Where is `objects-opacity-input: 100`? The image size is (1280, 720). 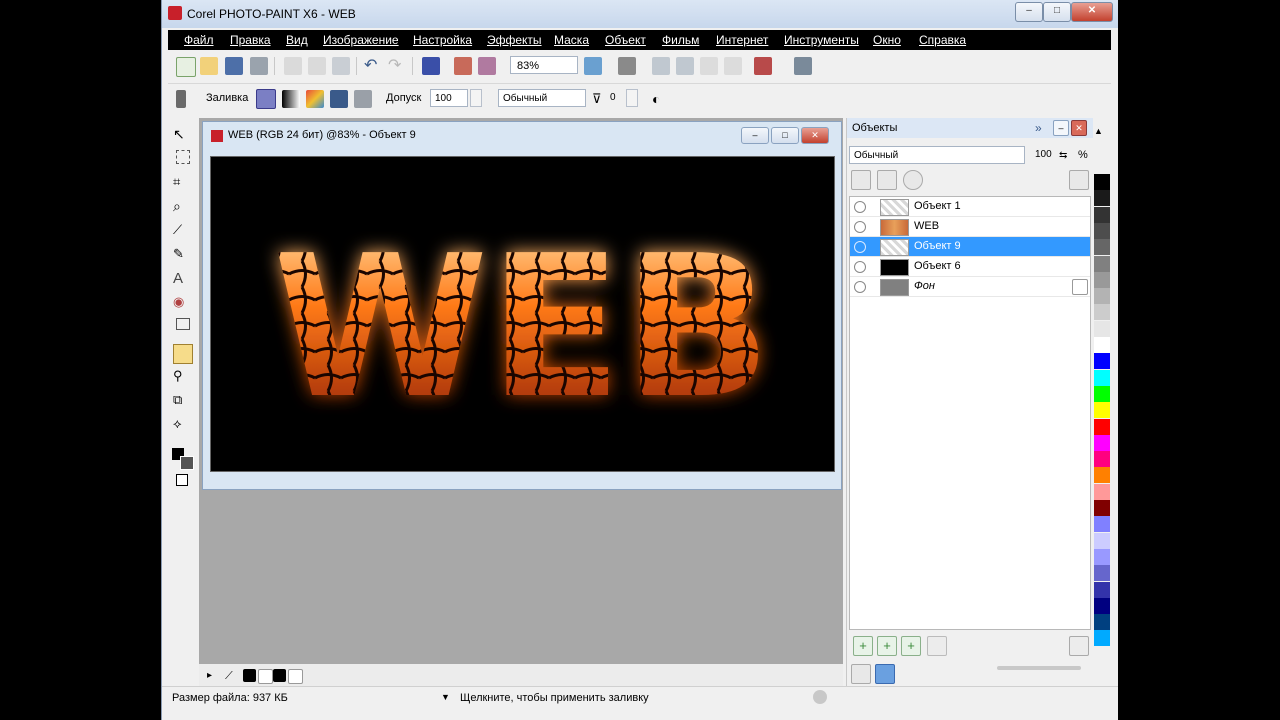
objects-opacity-input: 100 is located at coordinates (1045, 155).